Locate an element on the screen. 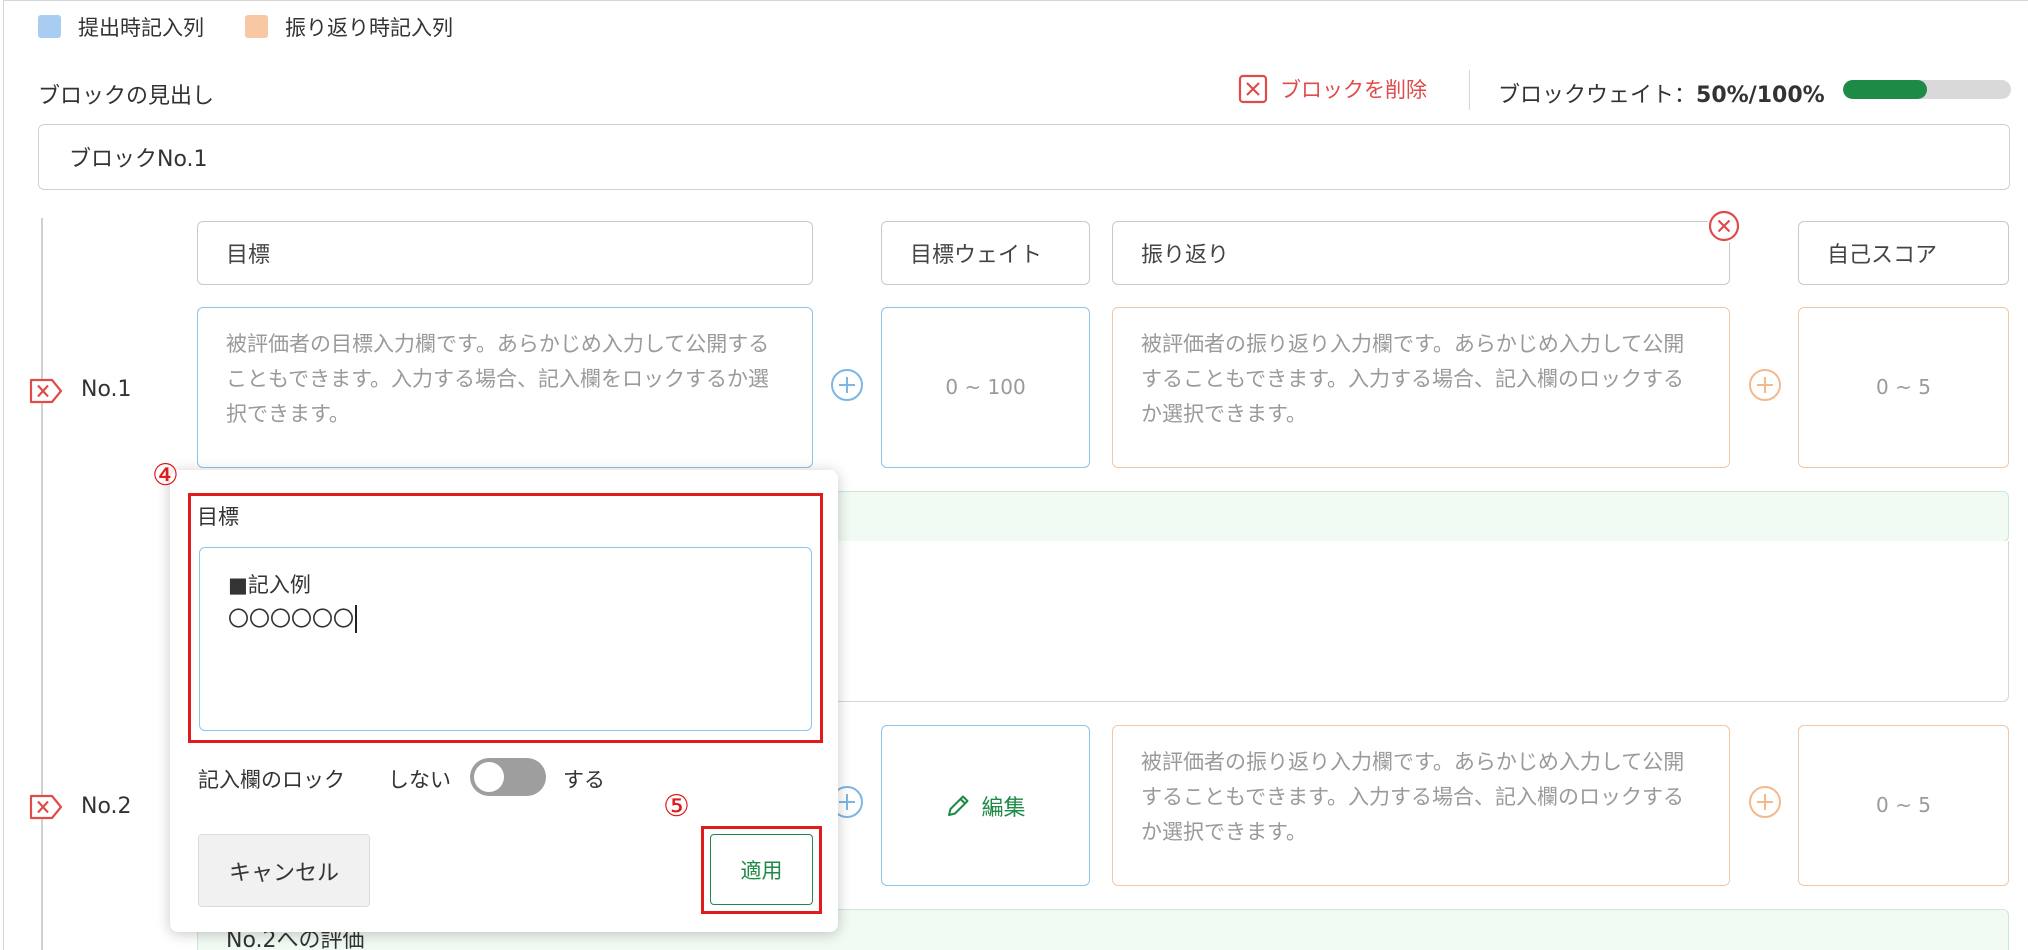  pencil-icon is located at coordinates (958, 805).